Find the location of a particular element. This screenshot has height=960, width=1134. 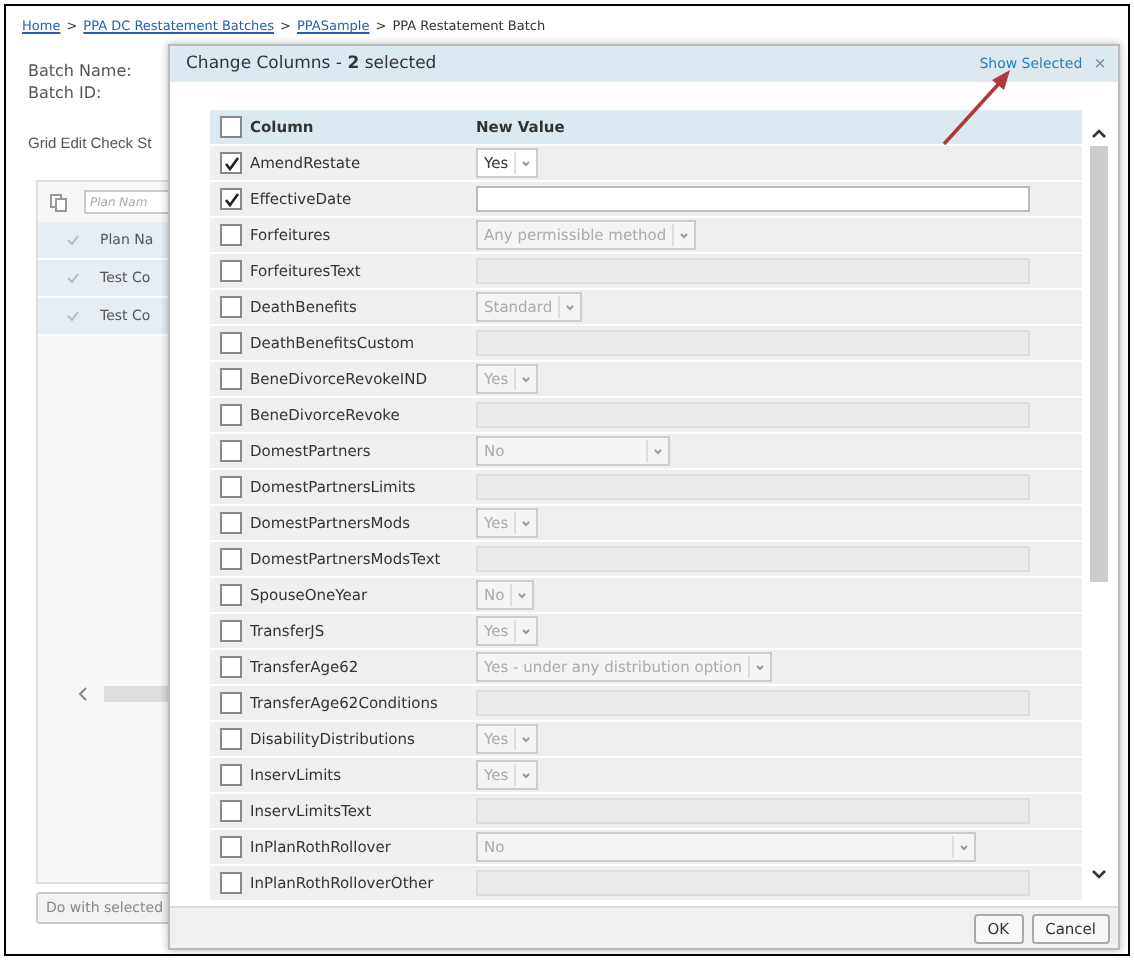

copy-icon is located at coordinates (59, 202).